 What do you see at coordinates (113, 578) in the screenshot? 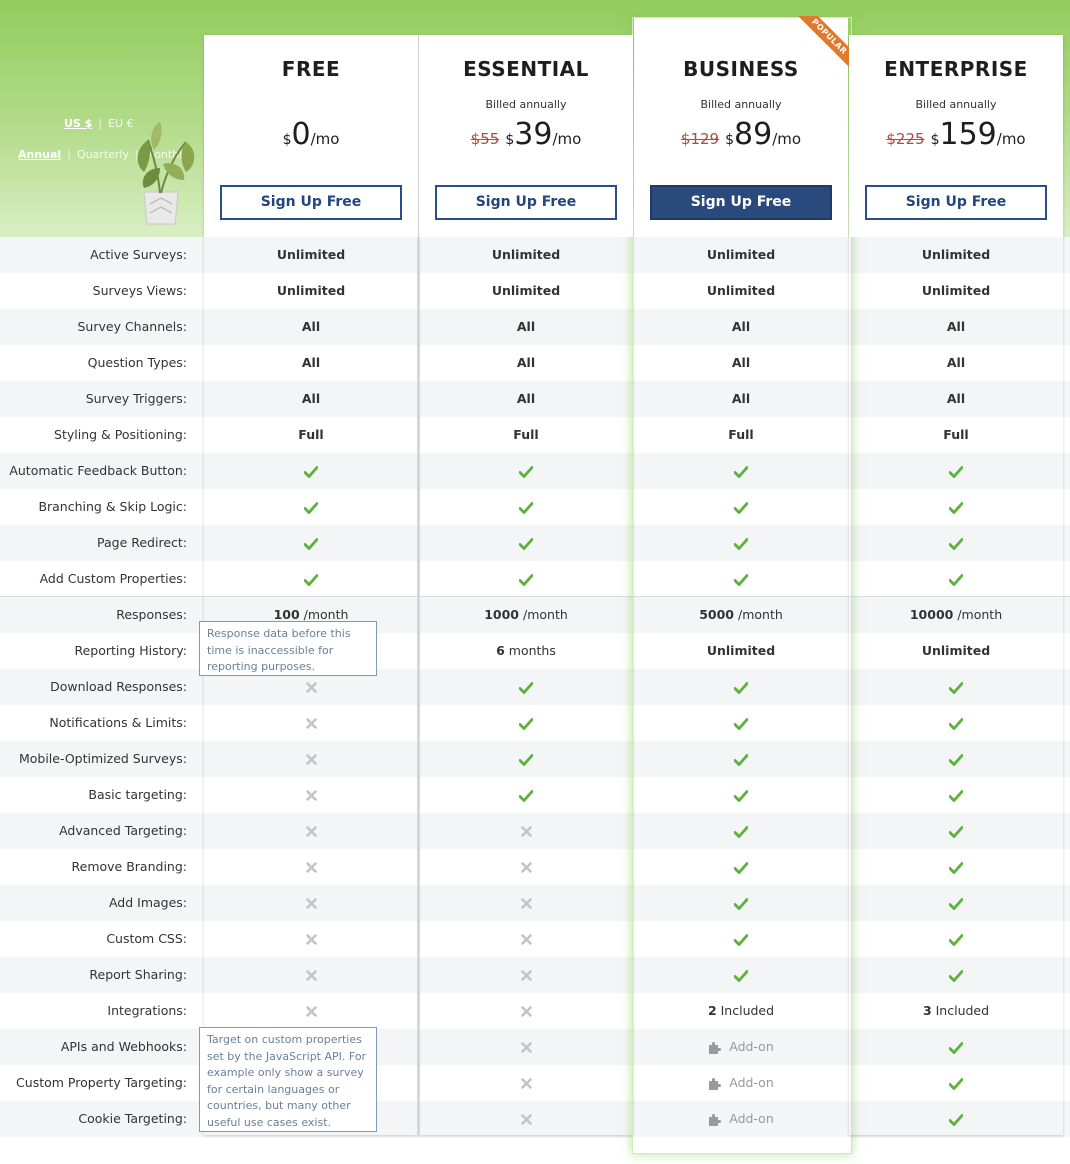
I see `feature-label: Add Custom Properties:` at bounding box center [113, 578].